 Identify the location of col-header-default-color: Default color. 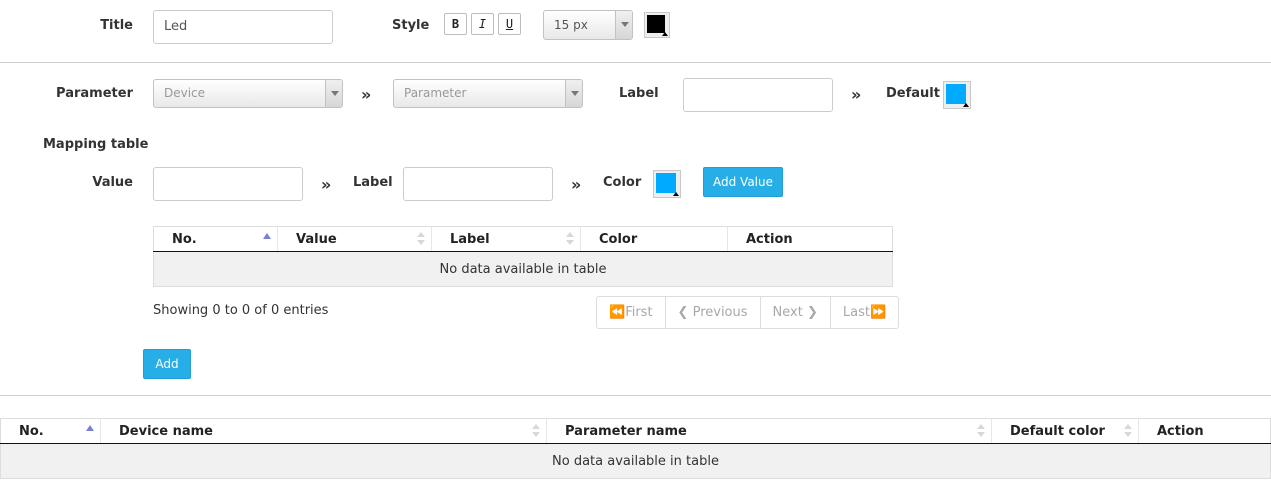
(1065, 431).